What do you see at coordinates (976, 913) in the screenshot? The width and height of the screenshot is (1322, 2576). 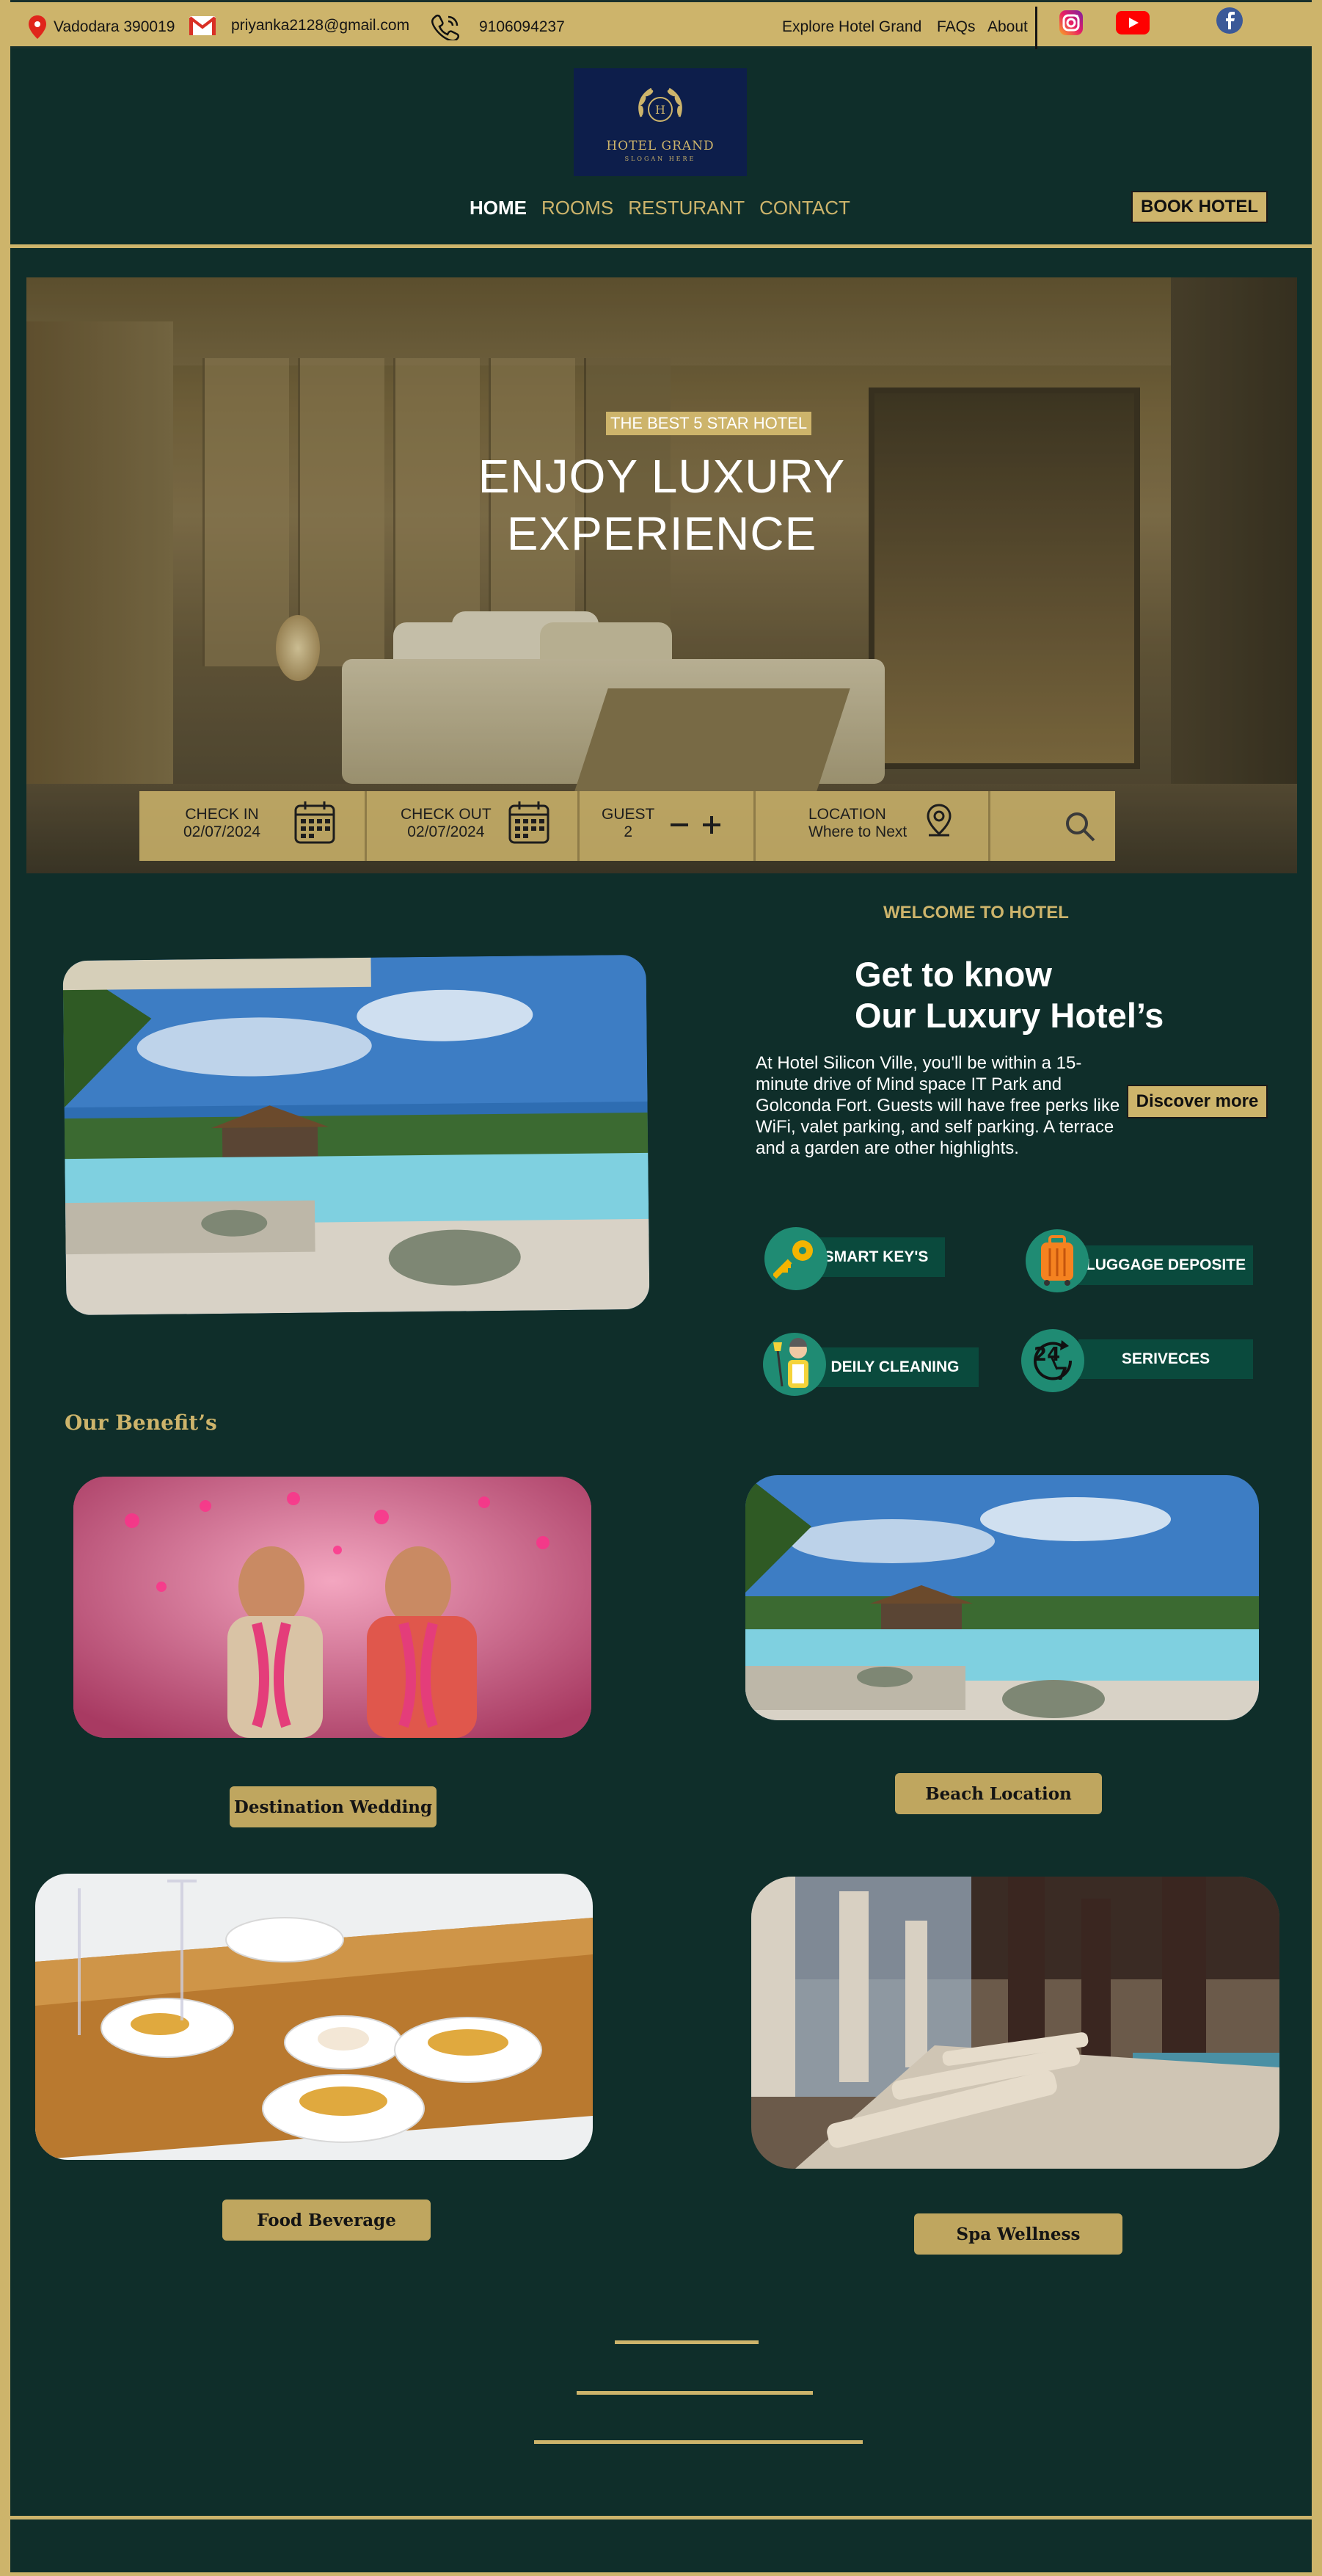 I see `welcome-kicker: WELCOME TO HOTEL` at bounding box center [976, 913].